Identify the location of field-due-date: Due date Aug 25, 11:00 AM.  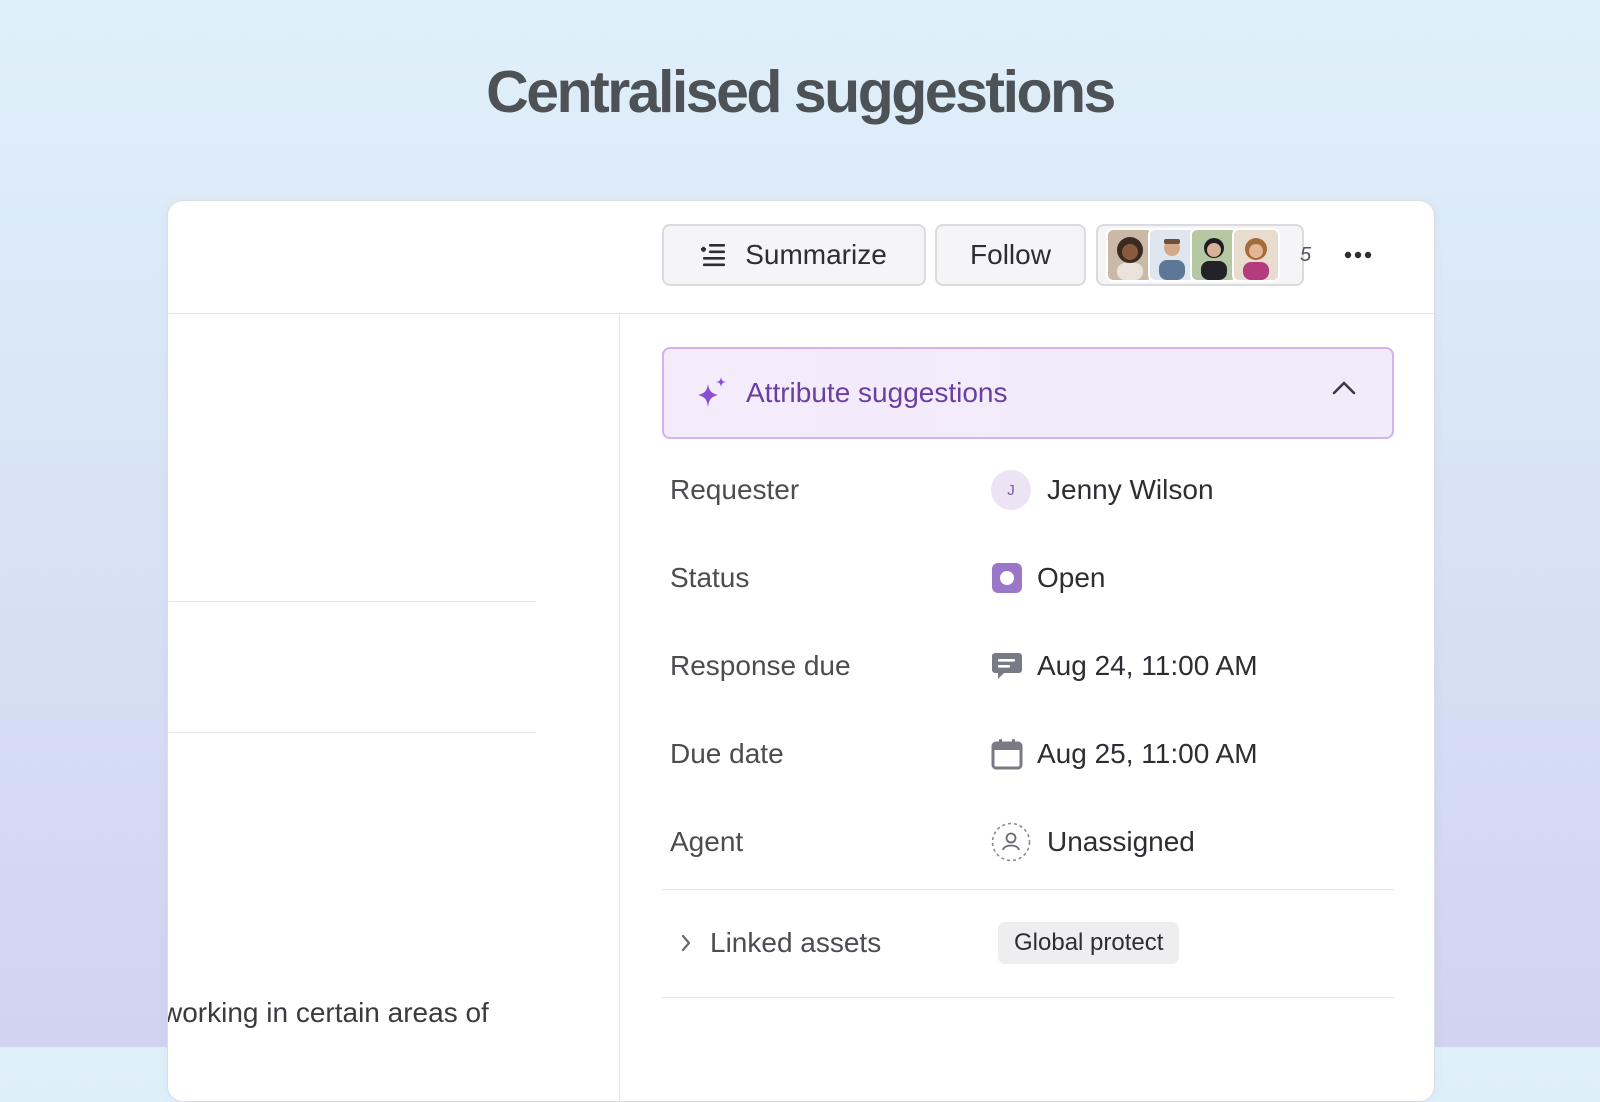
(964, 754).